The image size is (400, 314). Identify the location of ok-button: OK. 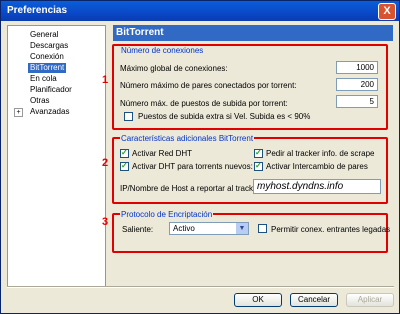
(258, 300).